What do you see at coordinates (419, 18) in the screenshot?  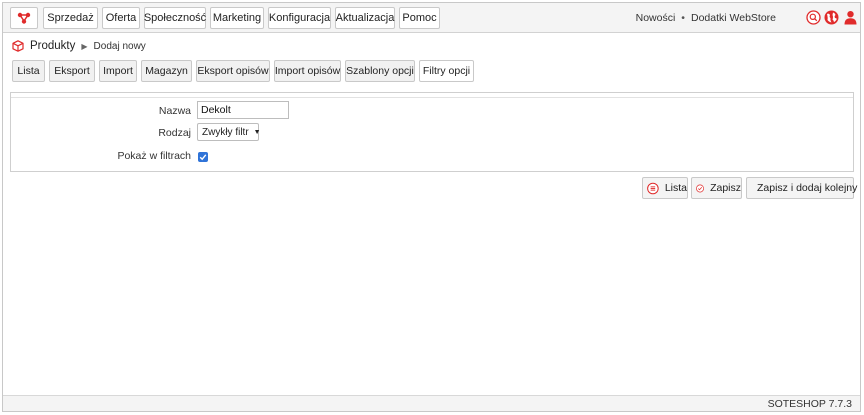 I see `nav-pomoc: Pomoc` at bounding box center [419, 18].